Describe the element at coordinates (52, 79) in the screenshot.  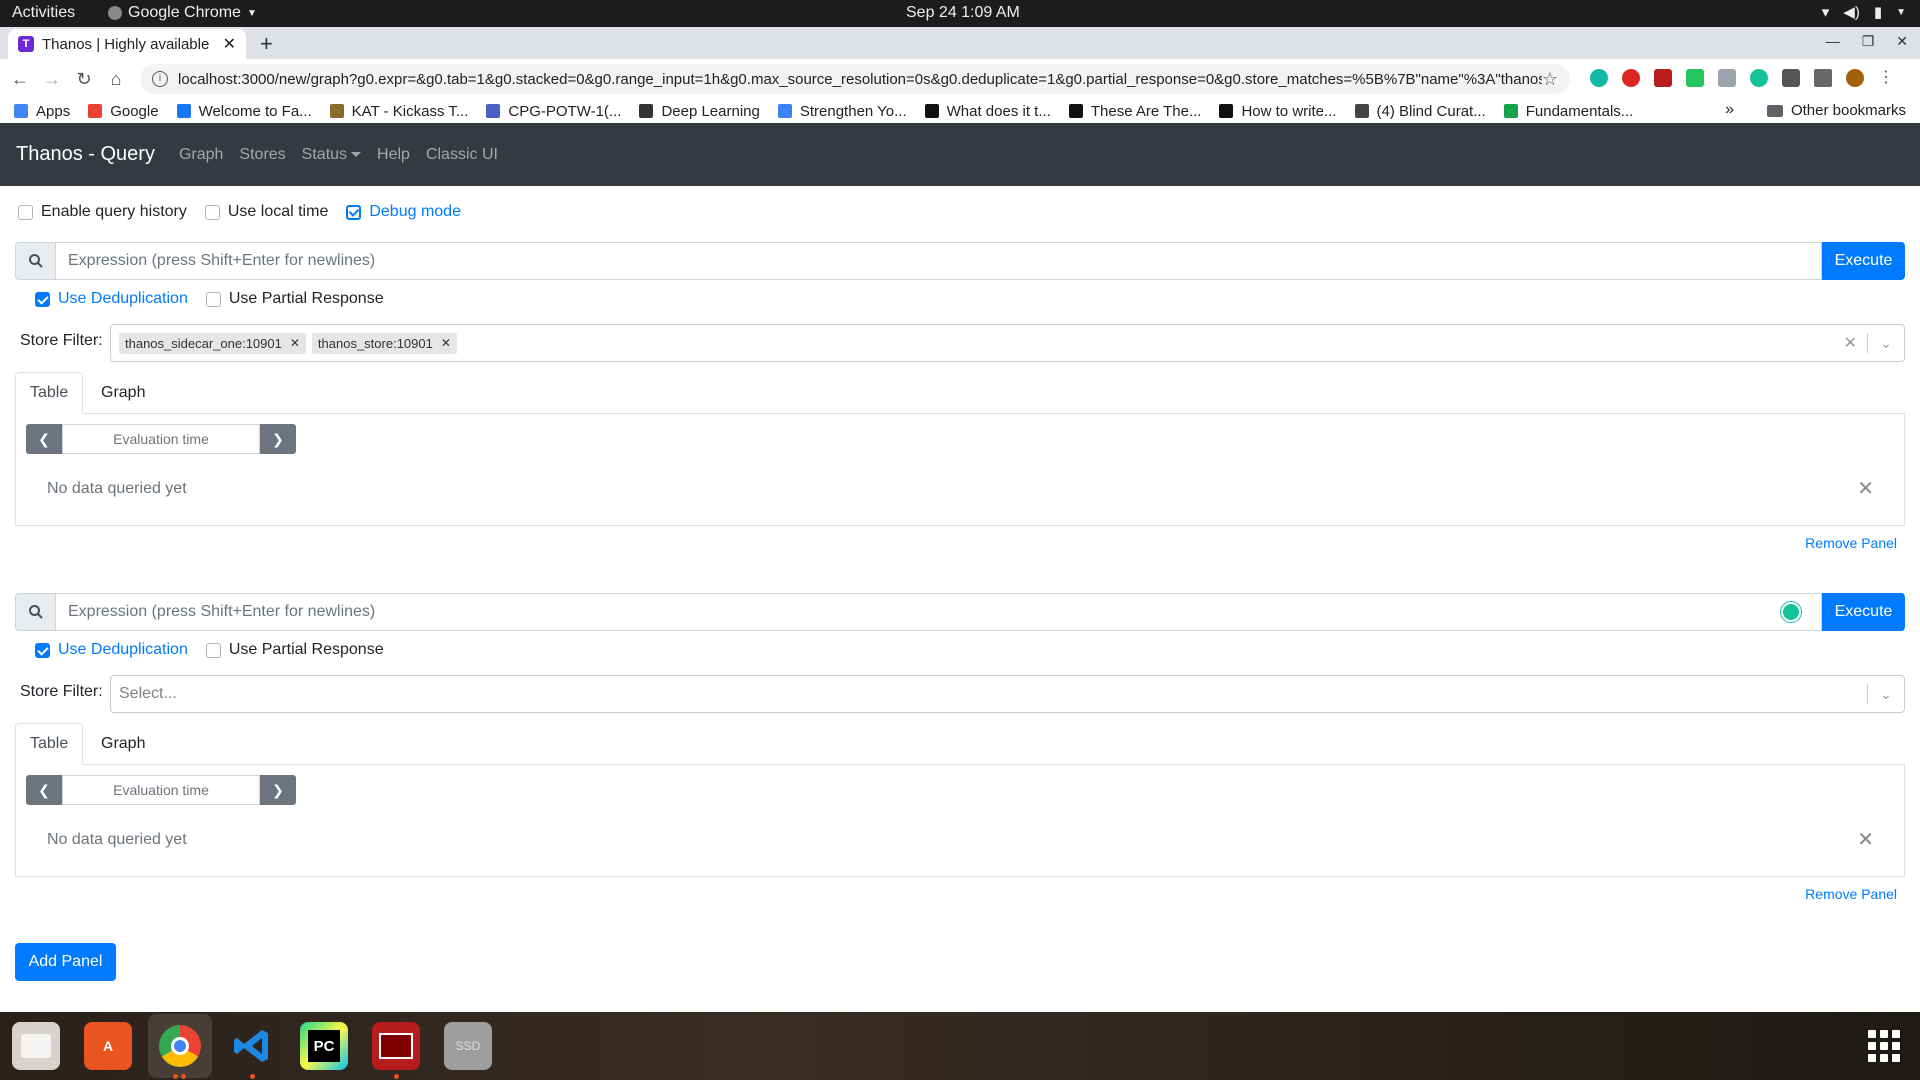
I see `forward-icon: →` at that location.